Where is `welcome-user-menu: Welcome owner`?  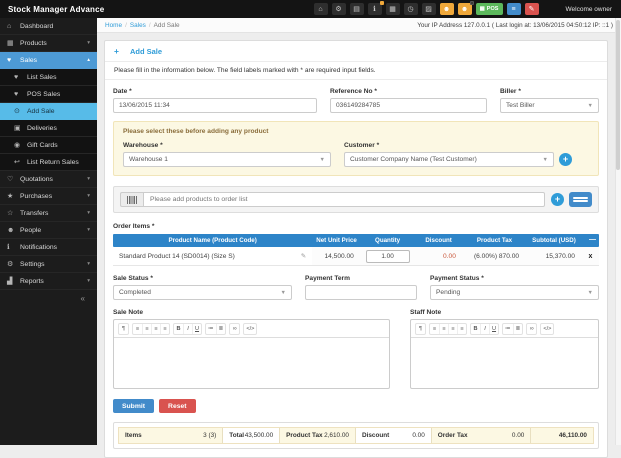
welcome-user-menu: Welcome owner is located at coordinates (591, 9).